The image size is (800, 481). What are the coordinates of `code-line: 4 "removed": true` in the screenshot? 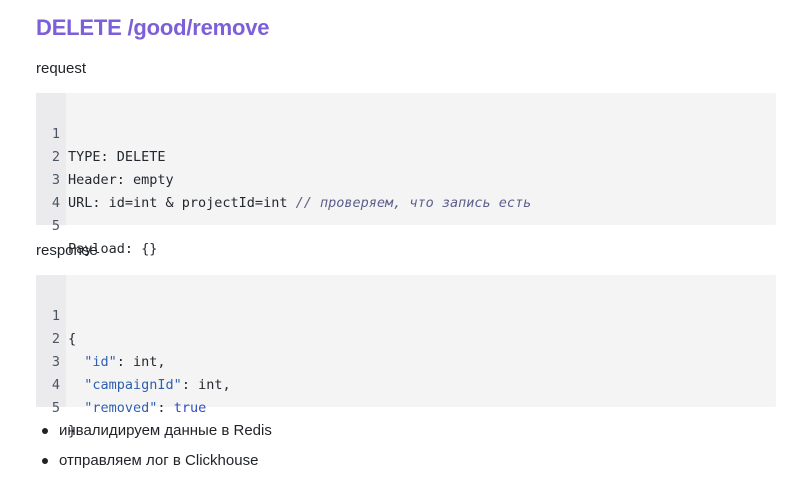 It's located at (121, 383).